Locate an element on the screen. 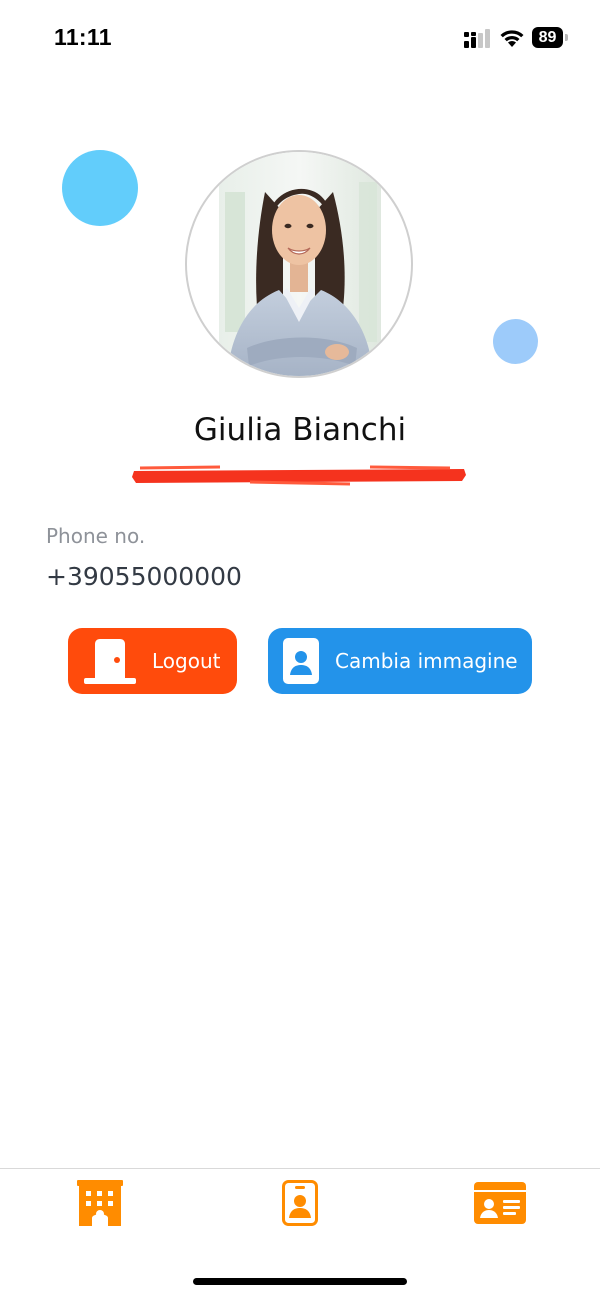 The image size is (600, 1299). avatar is located at coordinates (299, 264).